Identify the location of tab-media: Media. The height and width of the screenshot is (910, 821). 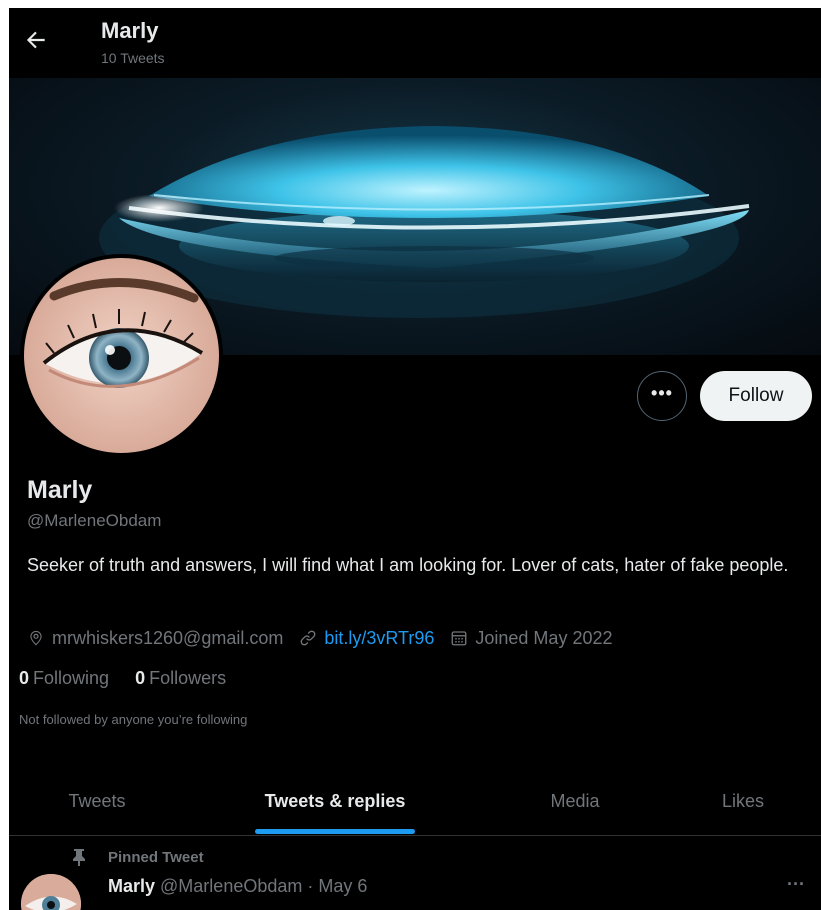
(575, 801).